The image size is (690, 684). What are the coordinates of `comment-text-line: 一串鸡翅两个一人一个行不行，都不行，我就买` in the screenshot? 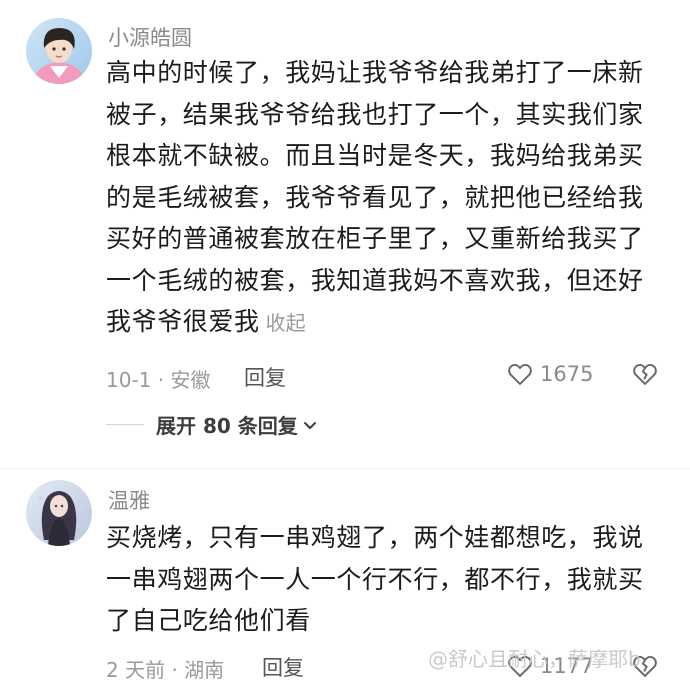 It's located at (375, 579).